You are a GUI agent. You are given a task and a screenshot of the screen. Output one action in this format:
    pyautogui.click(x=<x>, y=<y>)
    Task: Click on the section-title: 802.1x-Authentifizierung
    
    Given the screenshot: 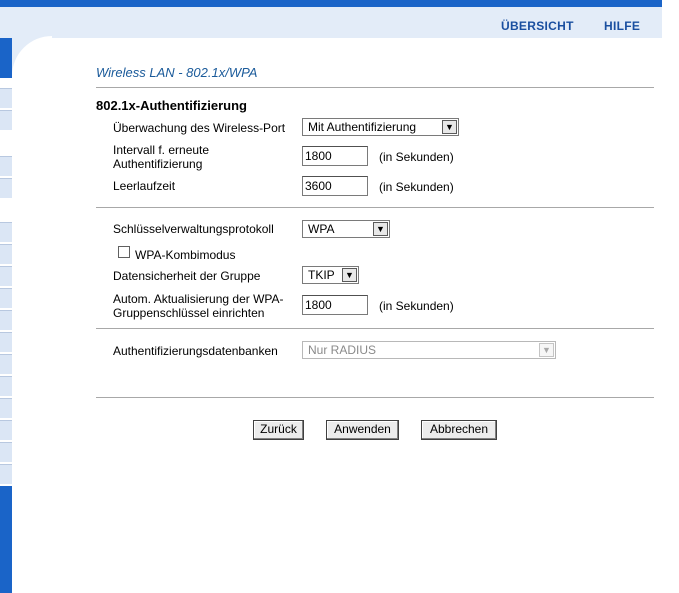 What is the action you would take?
    pyautogui.click(x=171, y=105)
    